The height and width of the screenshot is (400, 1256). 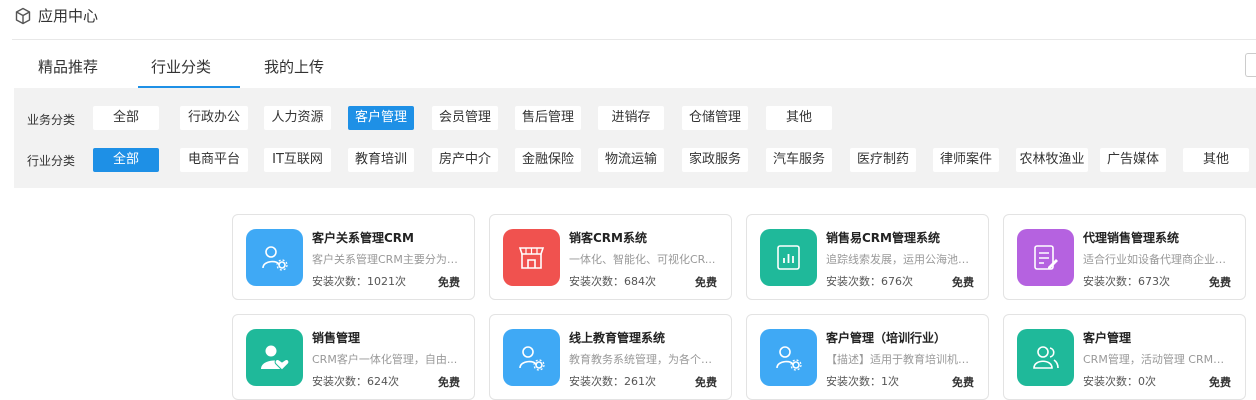 I want to click on business-chip-other: 其他, so click(x=799, y=118).